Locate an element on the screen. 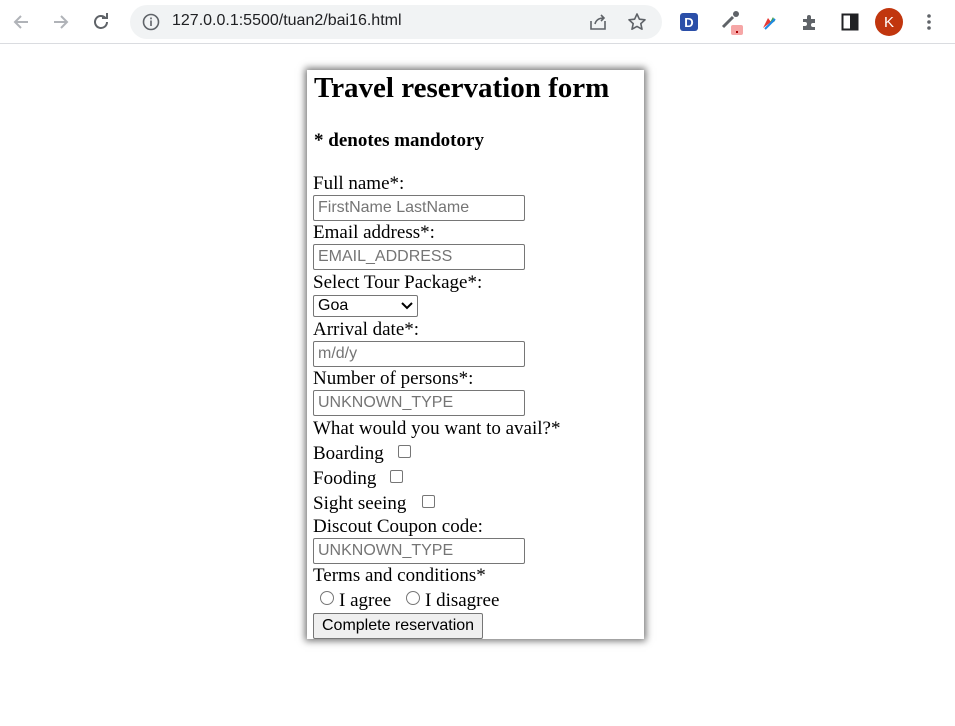 The height and width of the screenshot is (726, 955). forward-button is located at coordinates (61, 22).